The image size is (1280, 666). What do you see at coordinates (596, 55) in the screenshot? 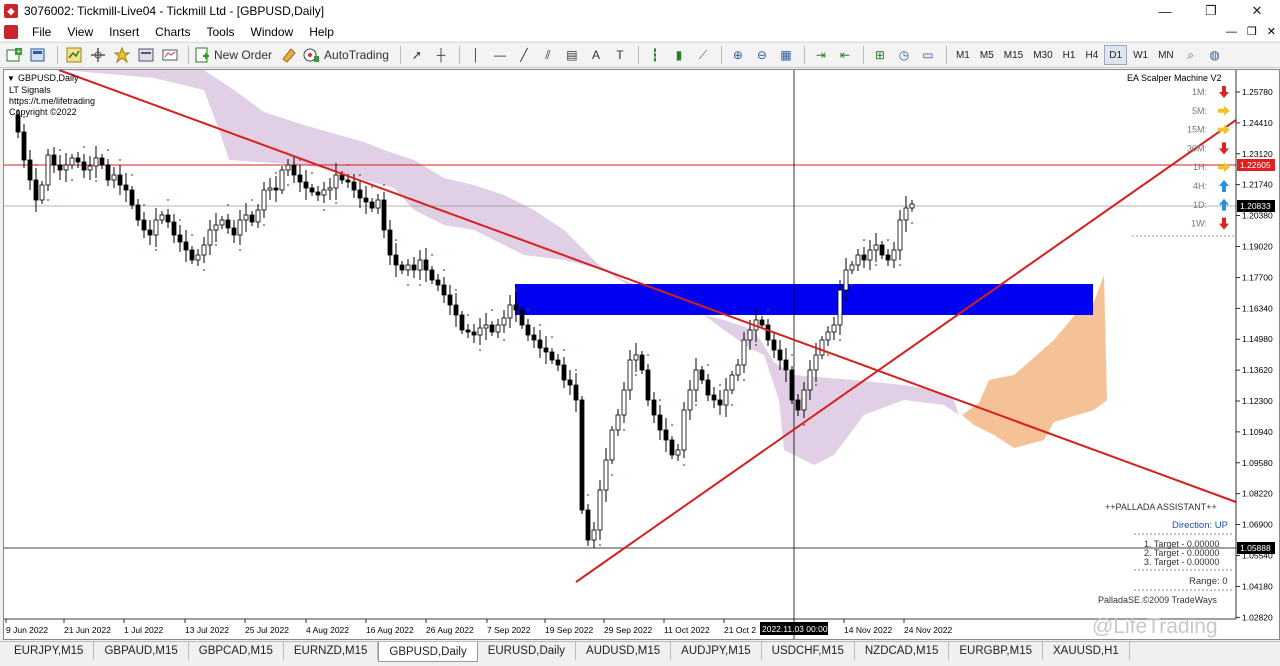
I see `text-tool-button: A` at bounding box center [596, 55].